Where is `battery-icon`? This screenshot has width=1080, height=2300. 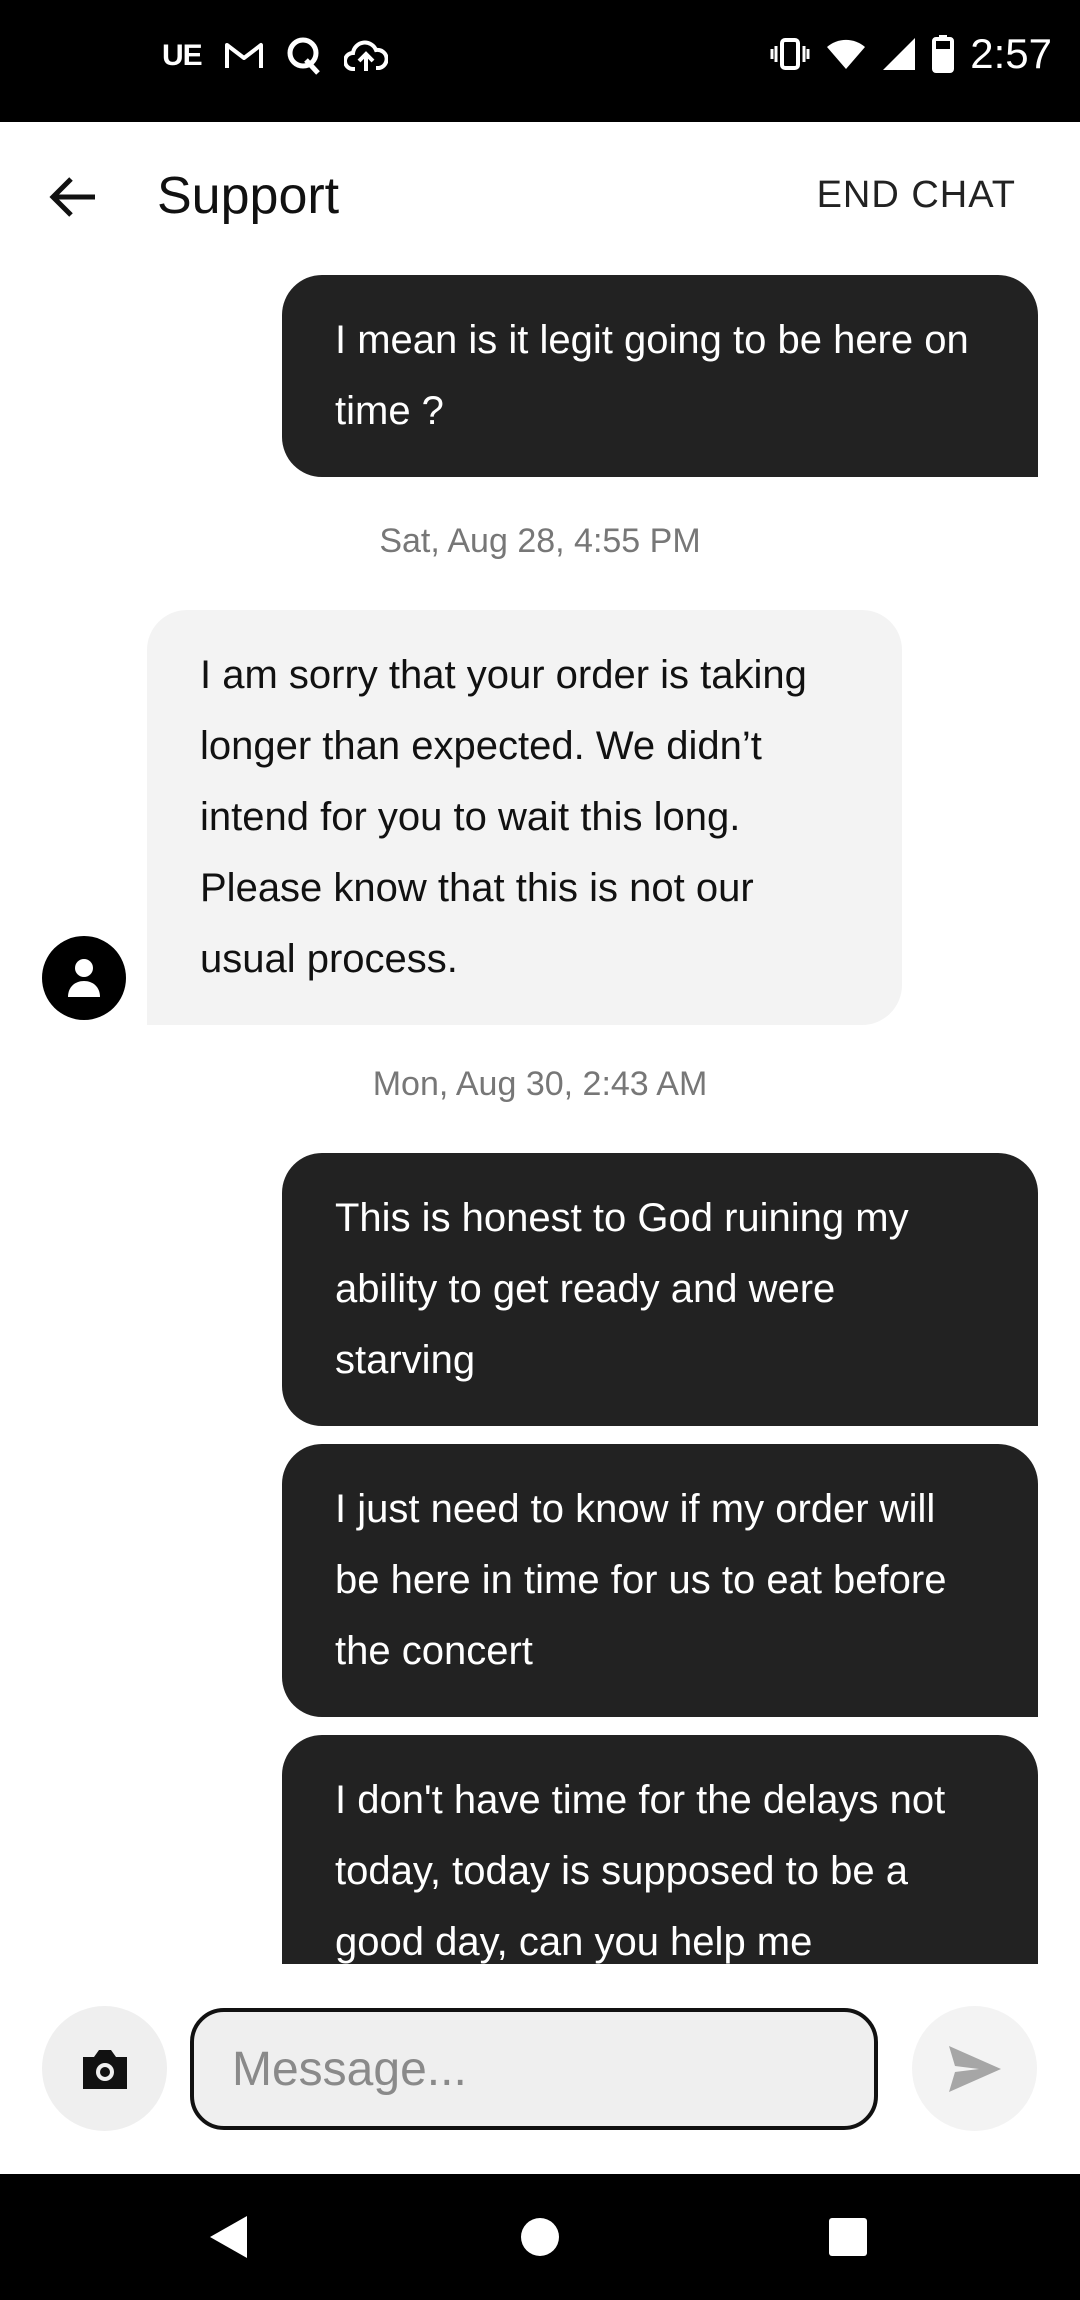 battery-icon is located at coordinates (943, 54).